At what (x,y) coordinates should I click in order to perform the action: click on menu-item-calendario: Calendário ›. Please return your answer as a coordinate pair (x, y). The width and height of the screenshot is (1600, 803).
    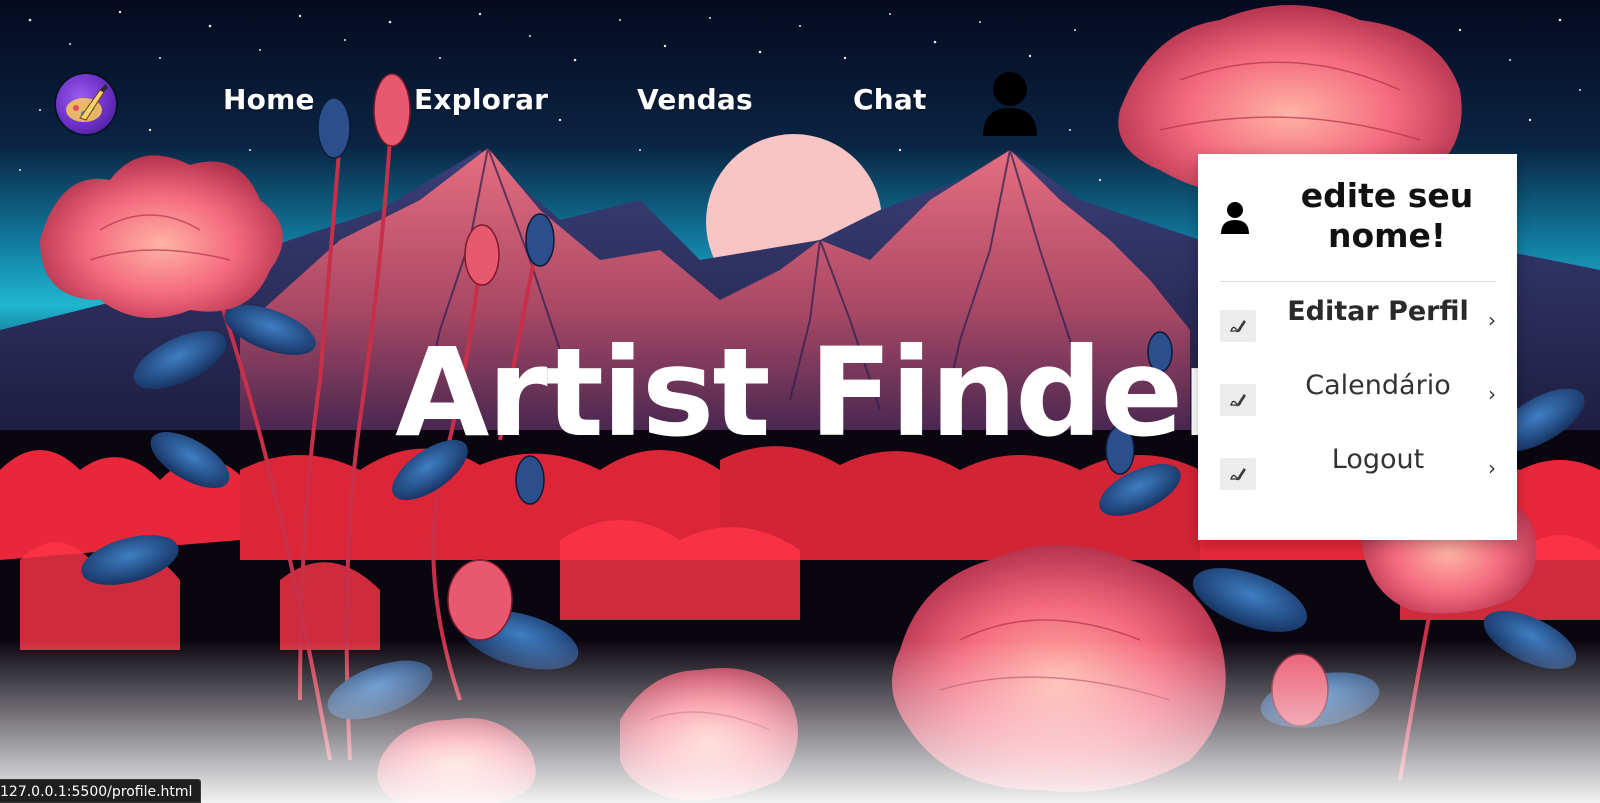
    Looking at the image, I should click on (1357, 395).